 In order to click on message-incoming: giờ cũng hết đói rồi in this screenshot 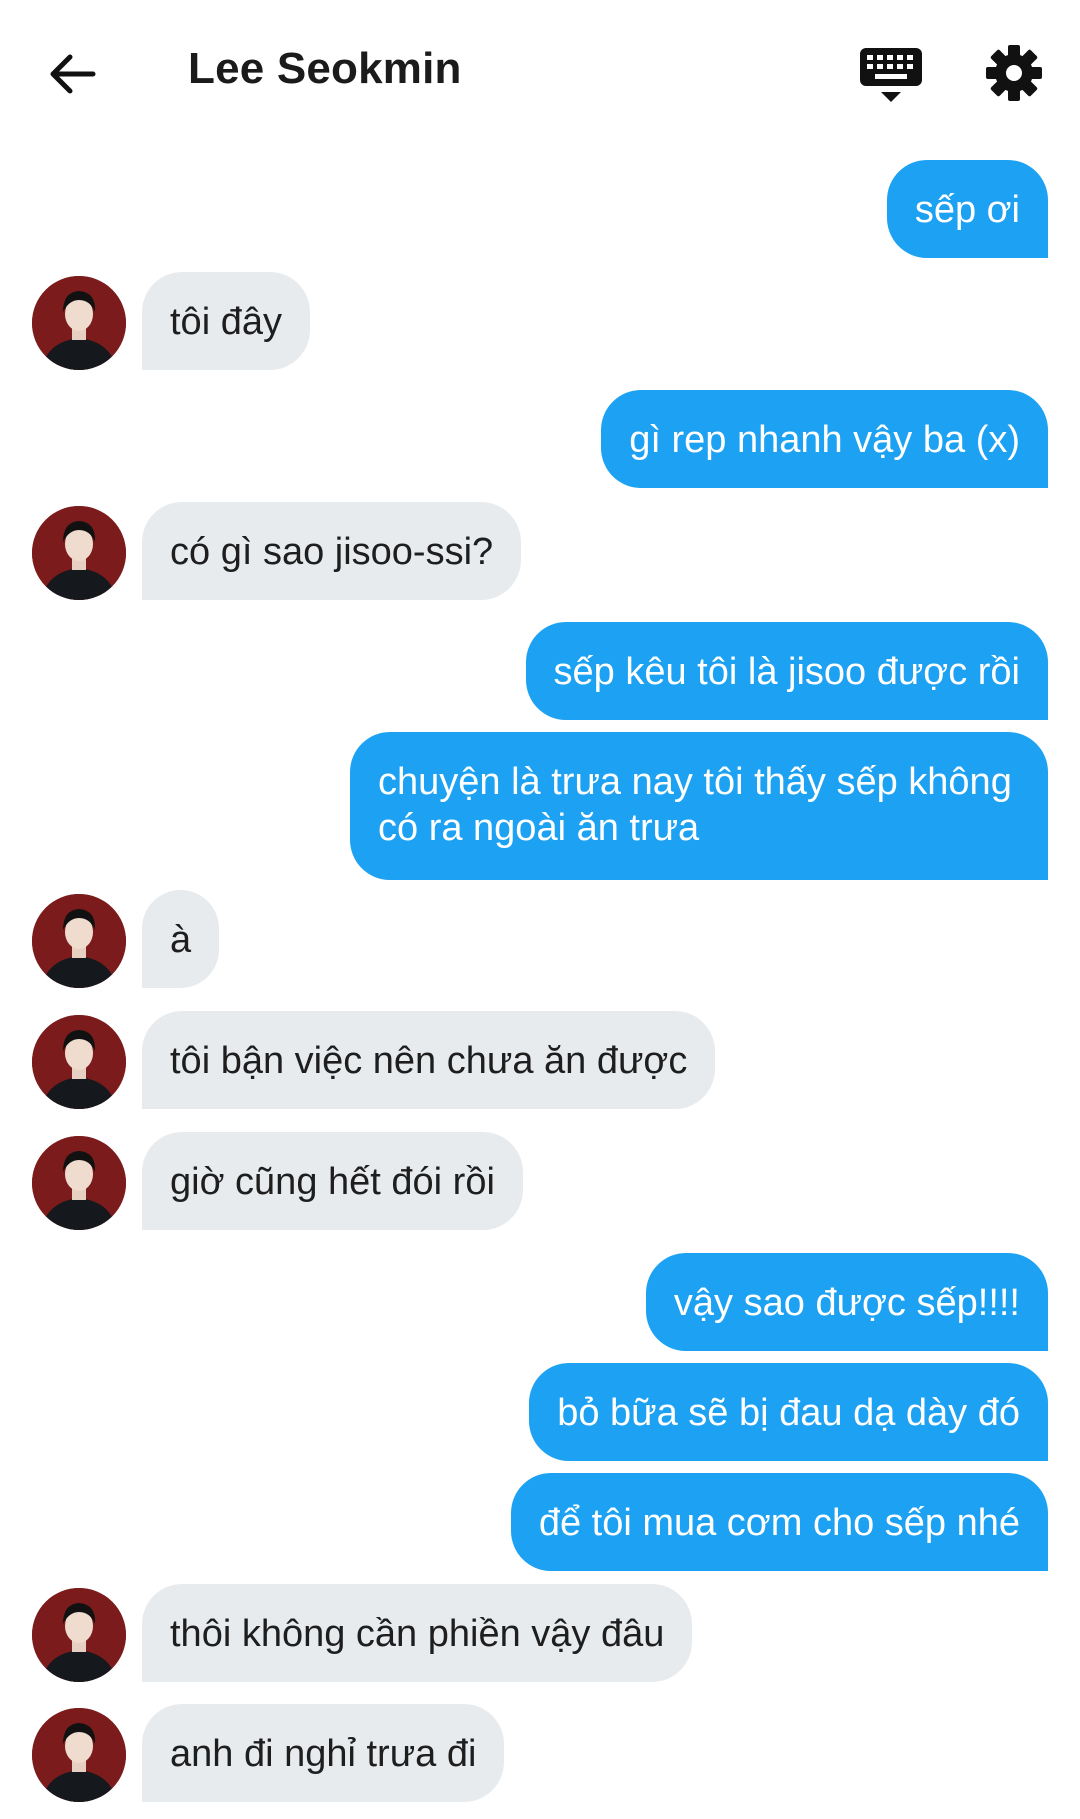, I will do `click(332, 1181)`.